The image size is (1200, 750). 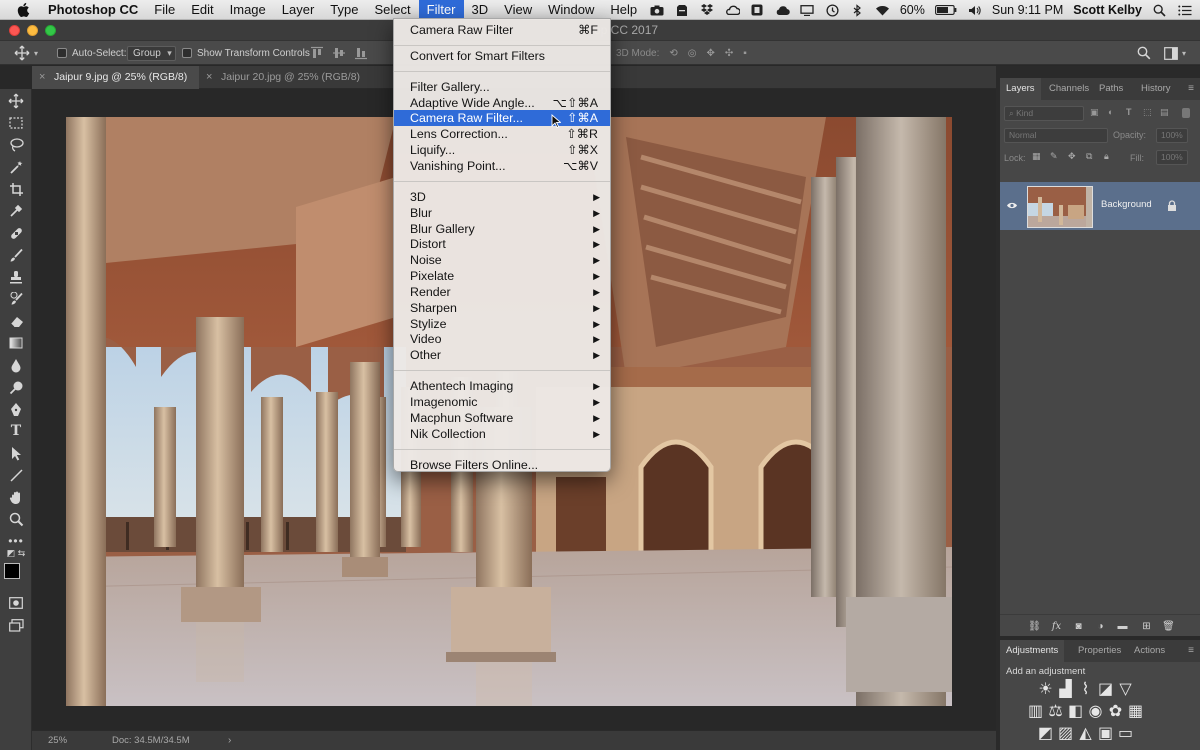 I want to click on filter-menu-item-stylize: Stylize ▶, so click(x=502, y=324).